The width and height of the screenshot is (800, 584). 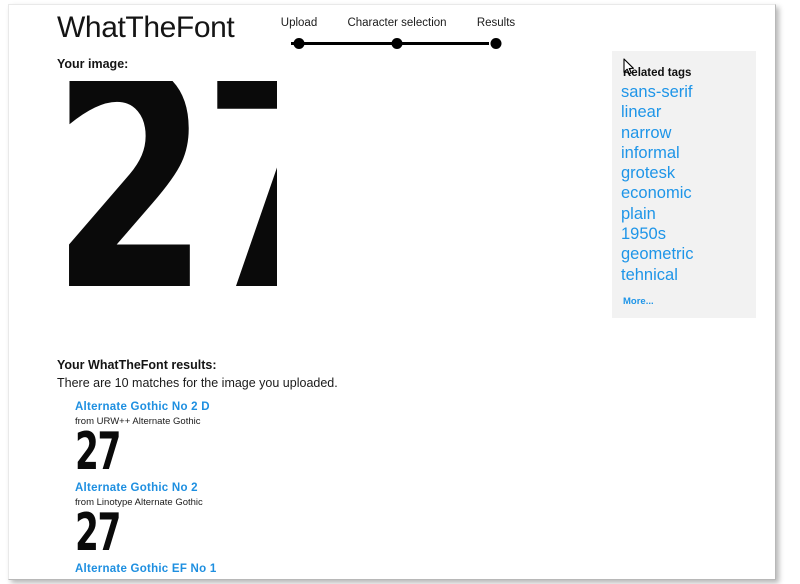 I want to click on uploaded-image-glyphs: 27, so click(x=167, y=197).